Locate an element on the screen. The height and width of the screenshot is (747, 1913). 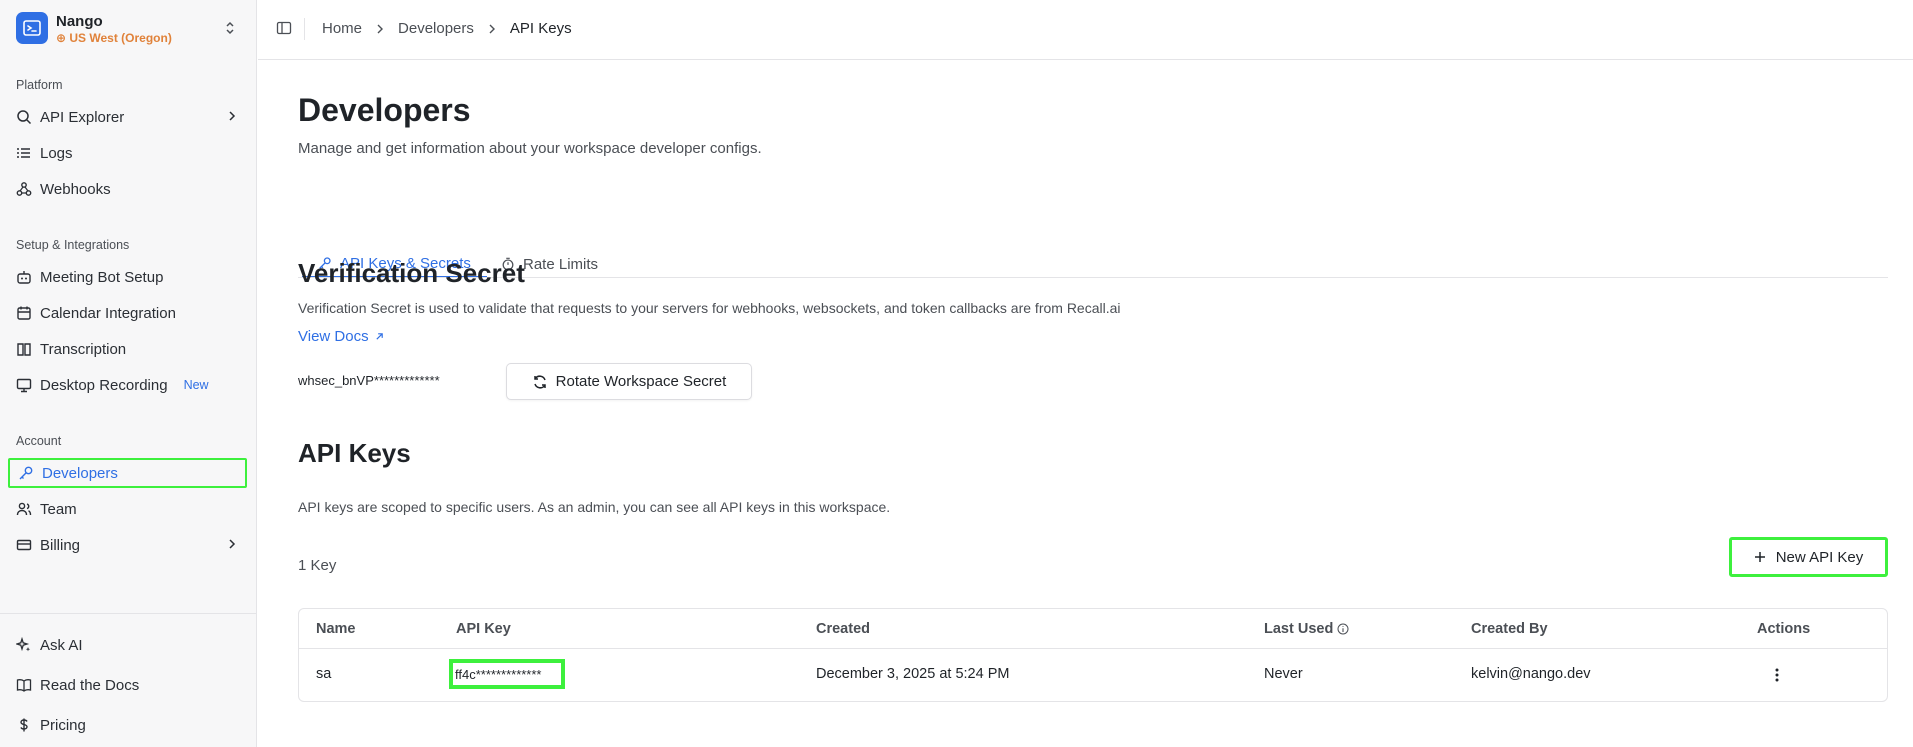
sidebar-item-label: Meeting Bot Setup is located at coordinates (102, 277).